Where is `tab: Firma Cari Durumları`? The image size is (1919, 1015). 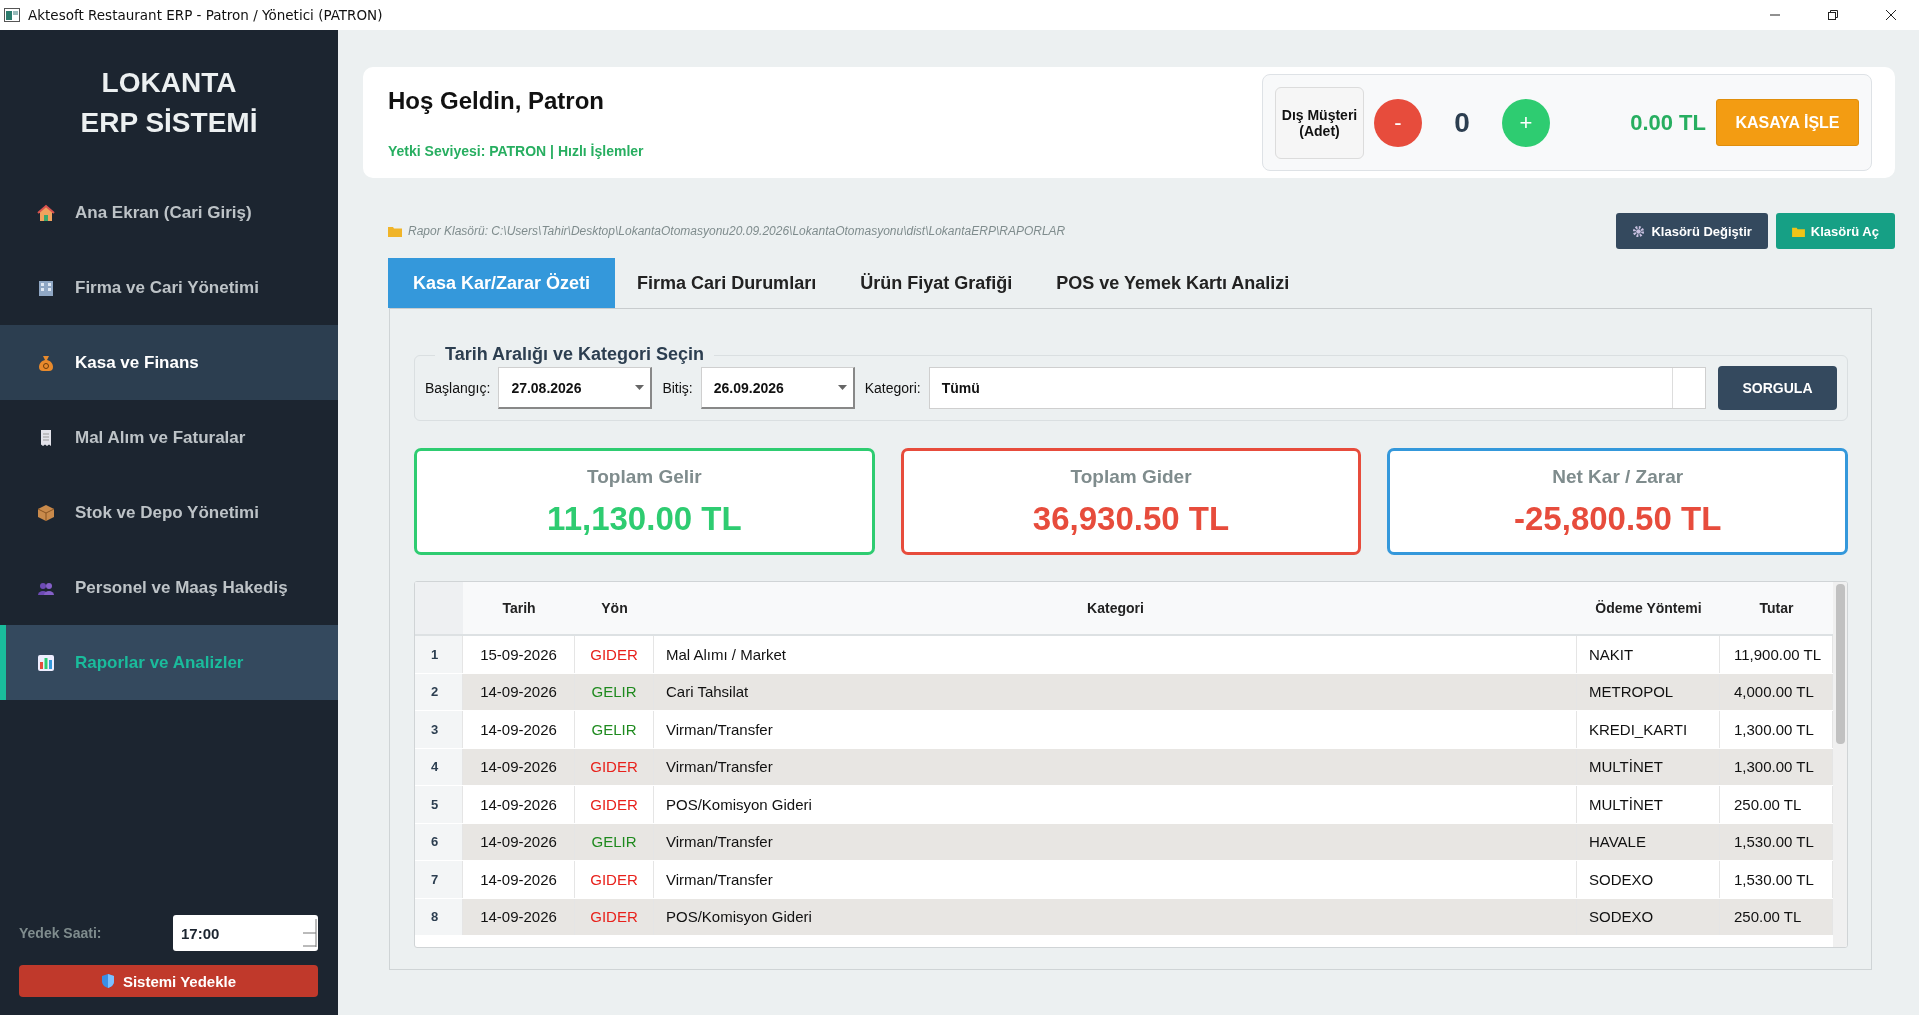
tab: Firma Cari Durumları is located at coordinates (727, 283).